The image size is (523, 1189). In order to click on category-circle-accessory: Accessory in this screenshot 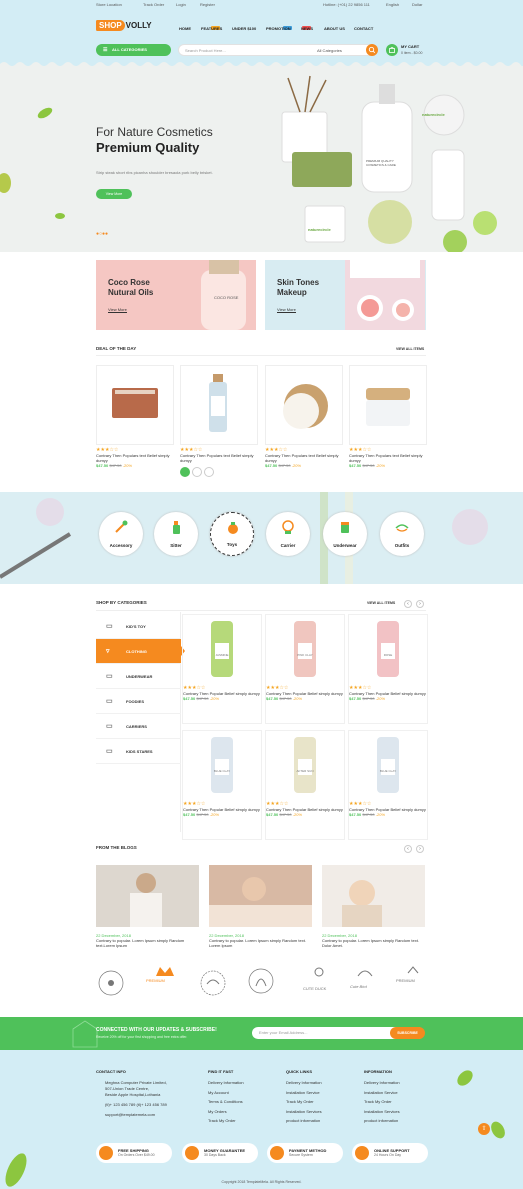, I will do `click(121, 534)`.